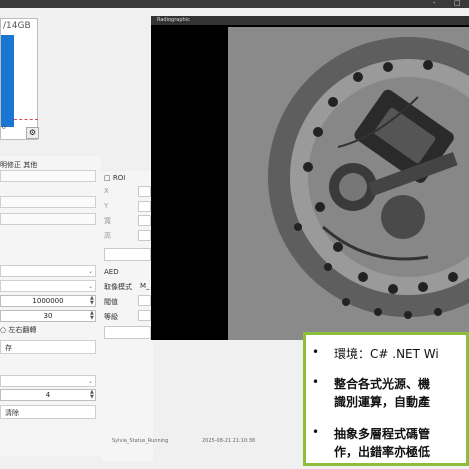  What do you see at coordinates (17, 26) in the screenshot?
I see `chart-title: /14GB` at bounding box center [17, 26].